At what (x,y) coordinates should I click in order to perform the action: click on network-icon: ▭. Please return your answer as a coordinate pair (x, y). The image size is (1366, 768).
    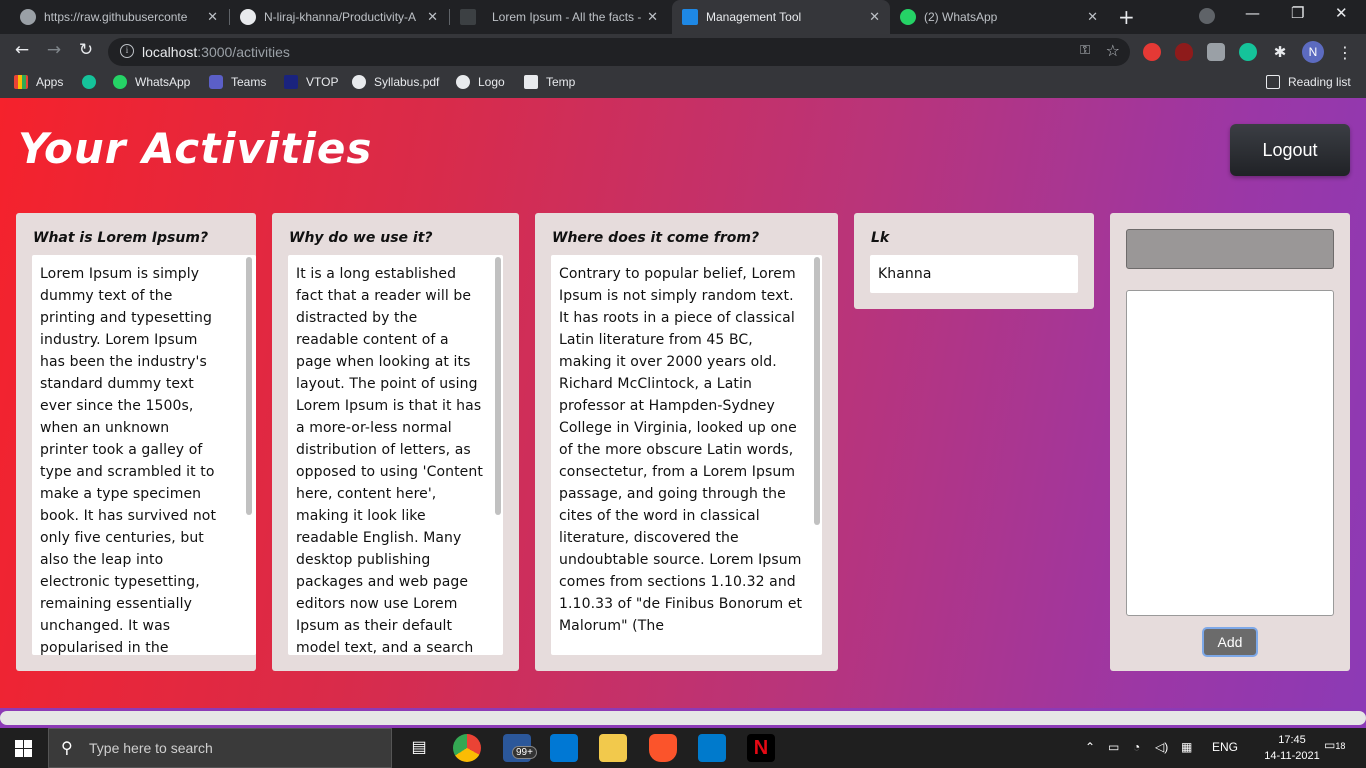
    Looking at the image, I should click on (1113, 747).